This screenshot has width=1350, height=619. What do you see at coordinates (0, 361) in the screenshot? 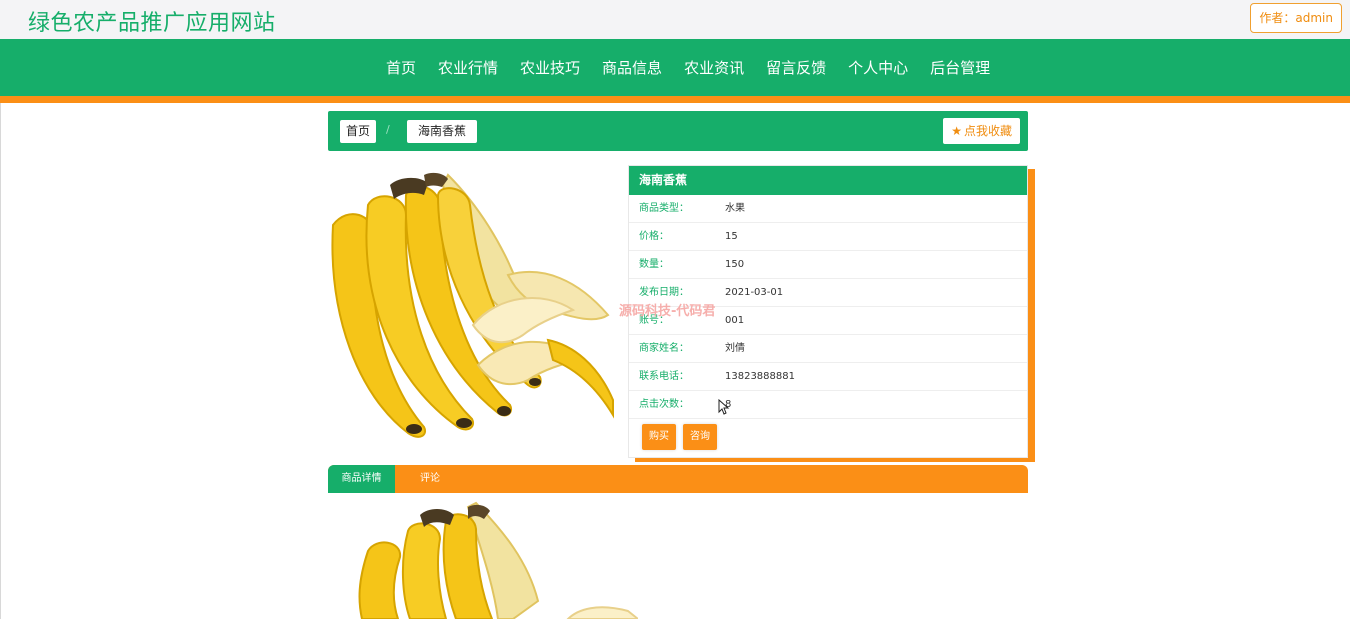
I see `page-left-border` at bounding box center [0, 361].